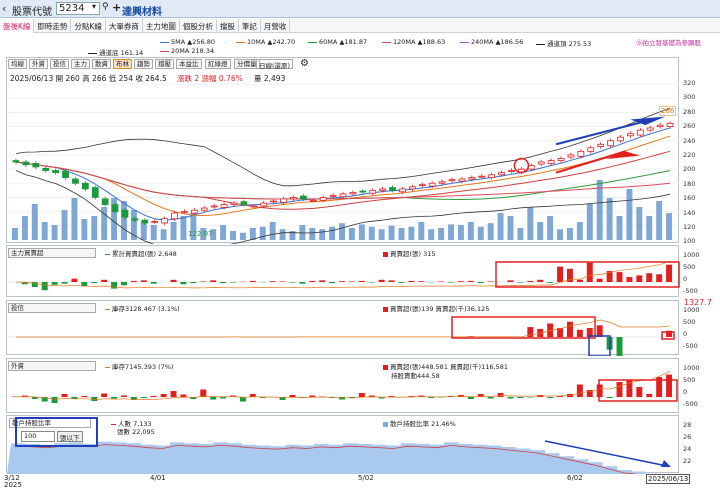 Image resolution: width=720 pixels, height=489 pixels. What do you see at coordinates (198, 26) in the screenshot?
I see `tab-5: 個股分析` at bounding box center [198, 26].